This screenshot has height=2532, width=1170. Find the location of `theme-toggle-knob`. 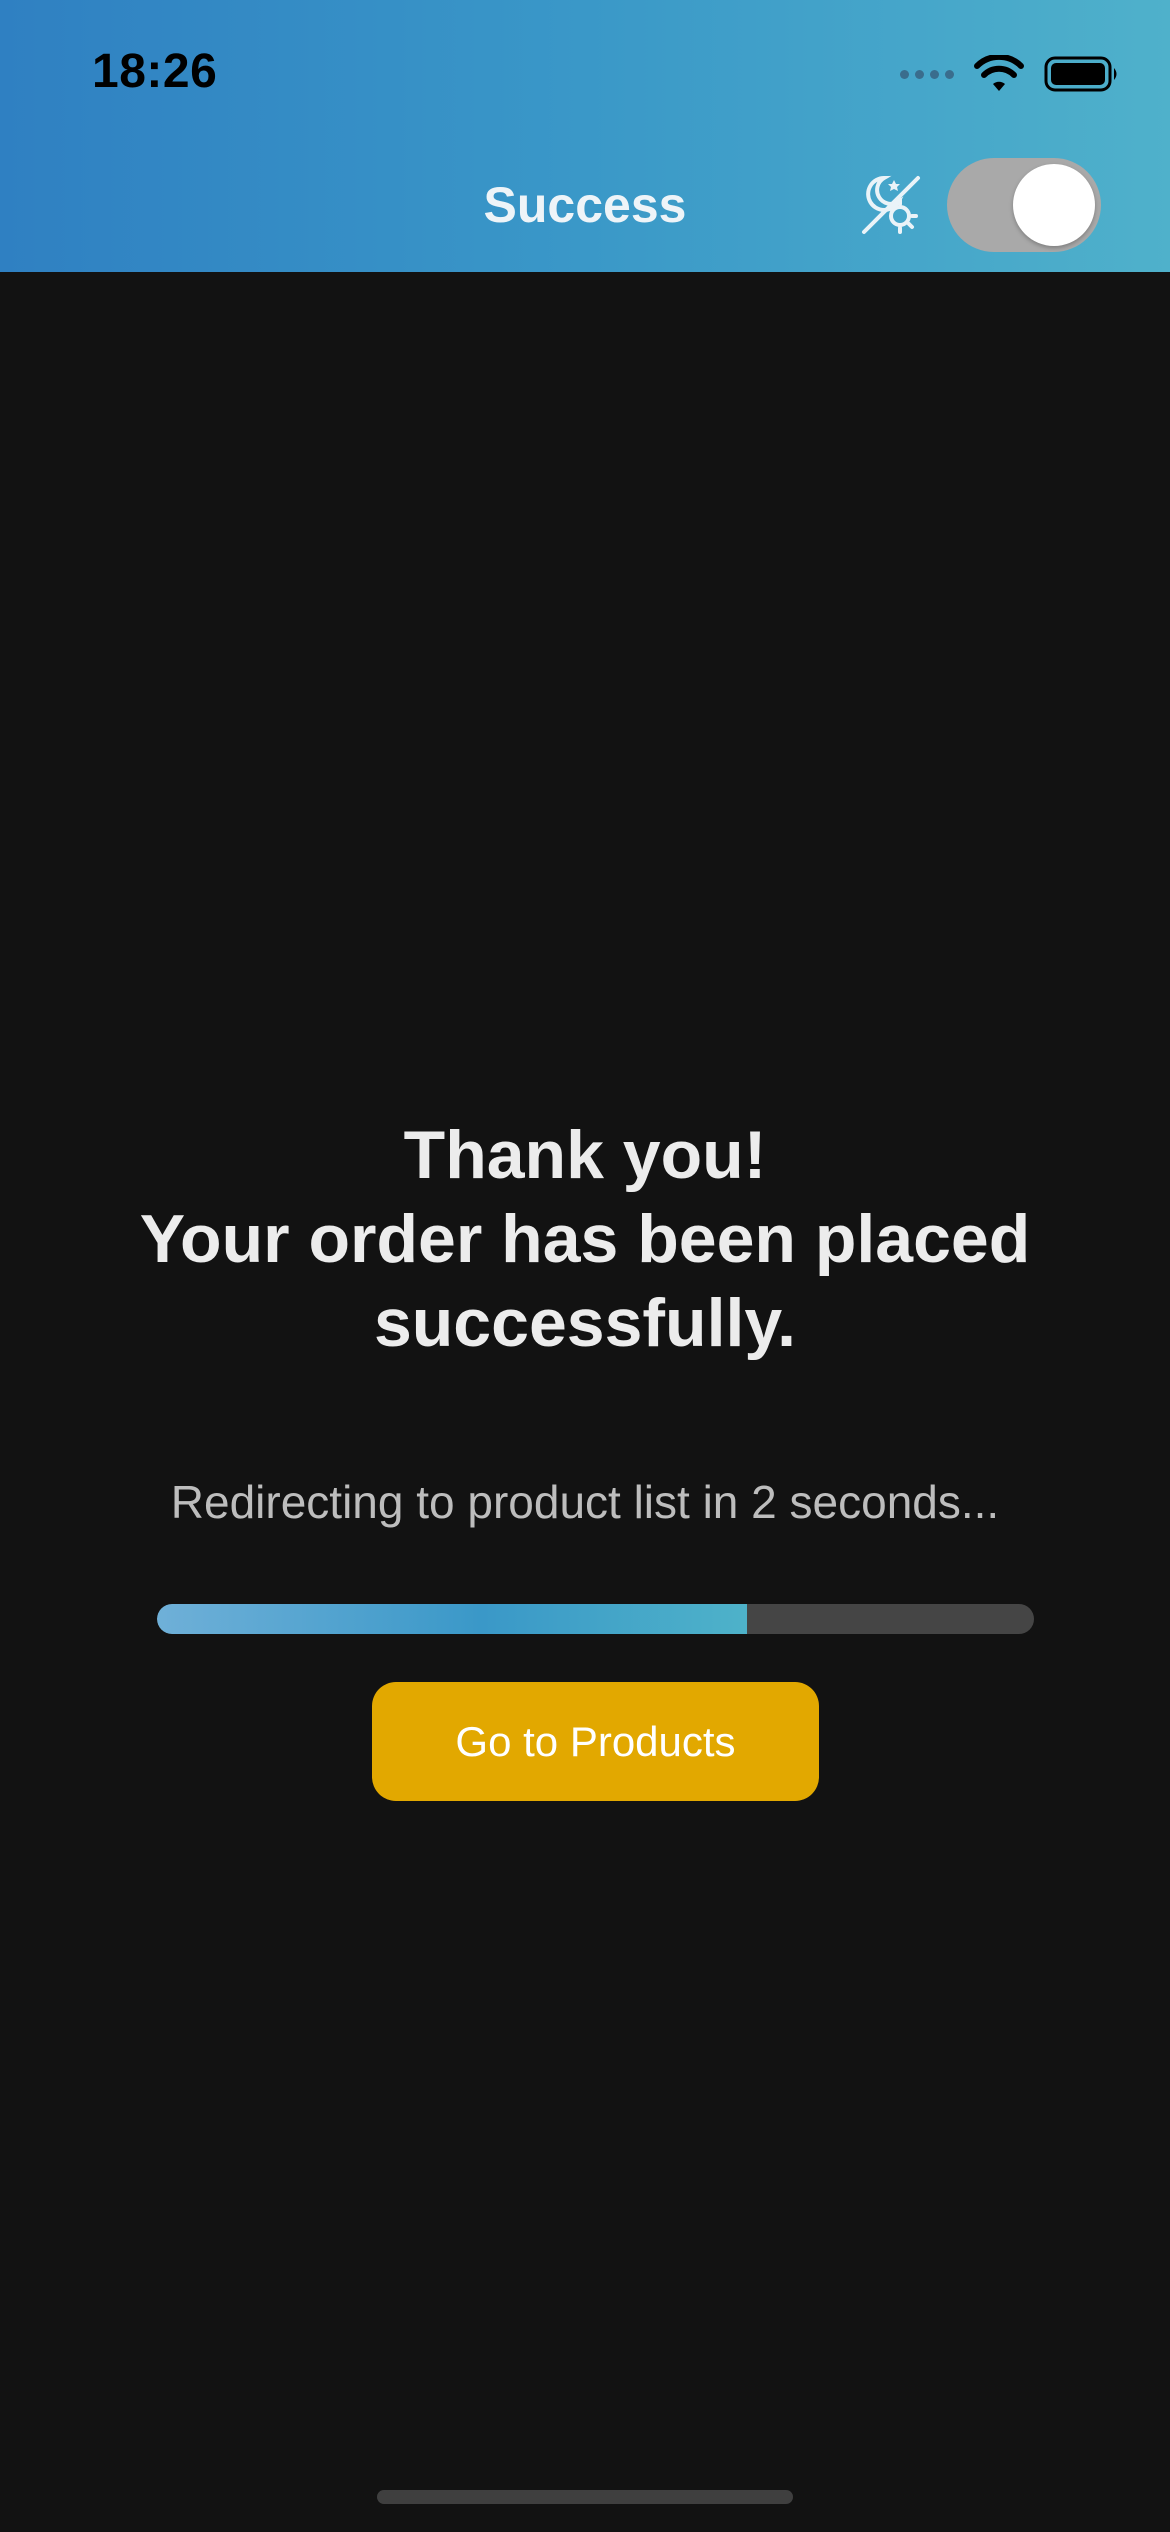

theme-toggle-knob is located at coordinates (1054, 205).